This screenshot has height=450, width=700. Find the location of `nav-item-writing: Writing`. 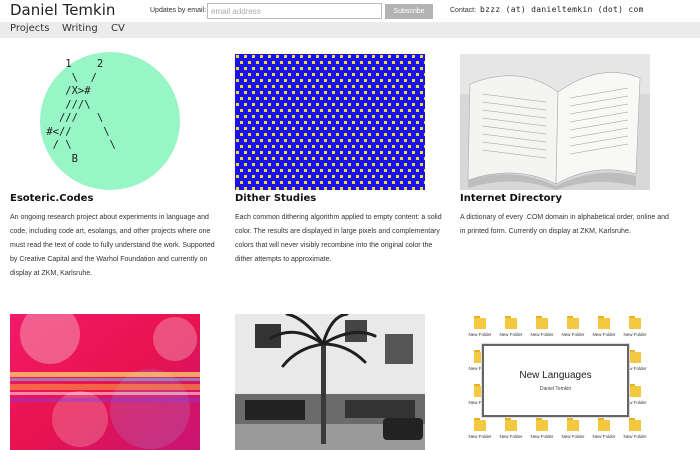

nav-item-writing: Writing is located at coordinates (80, 28).